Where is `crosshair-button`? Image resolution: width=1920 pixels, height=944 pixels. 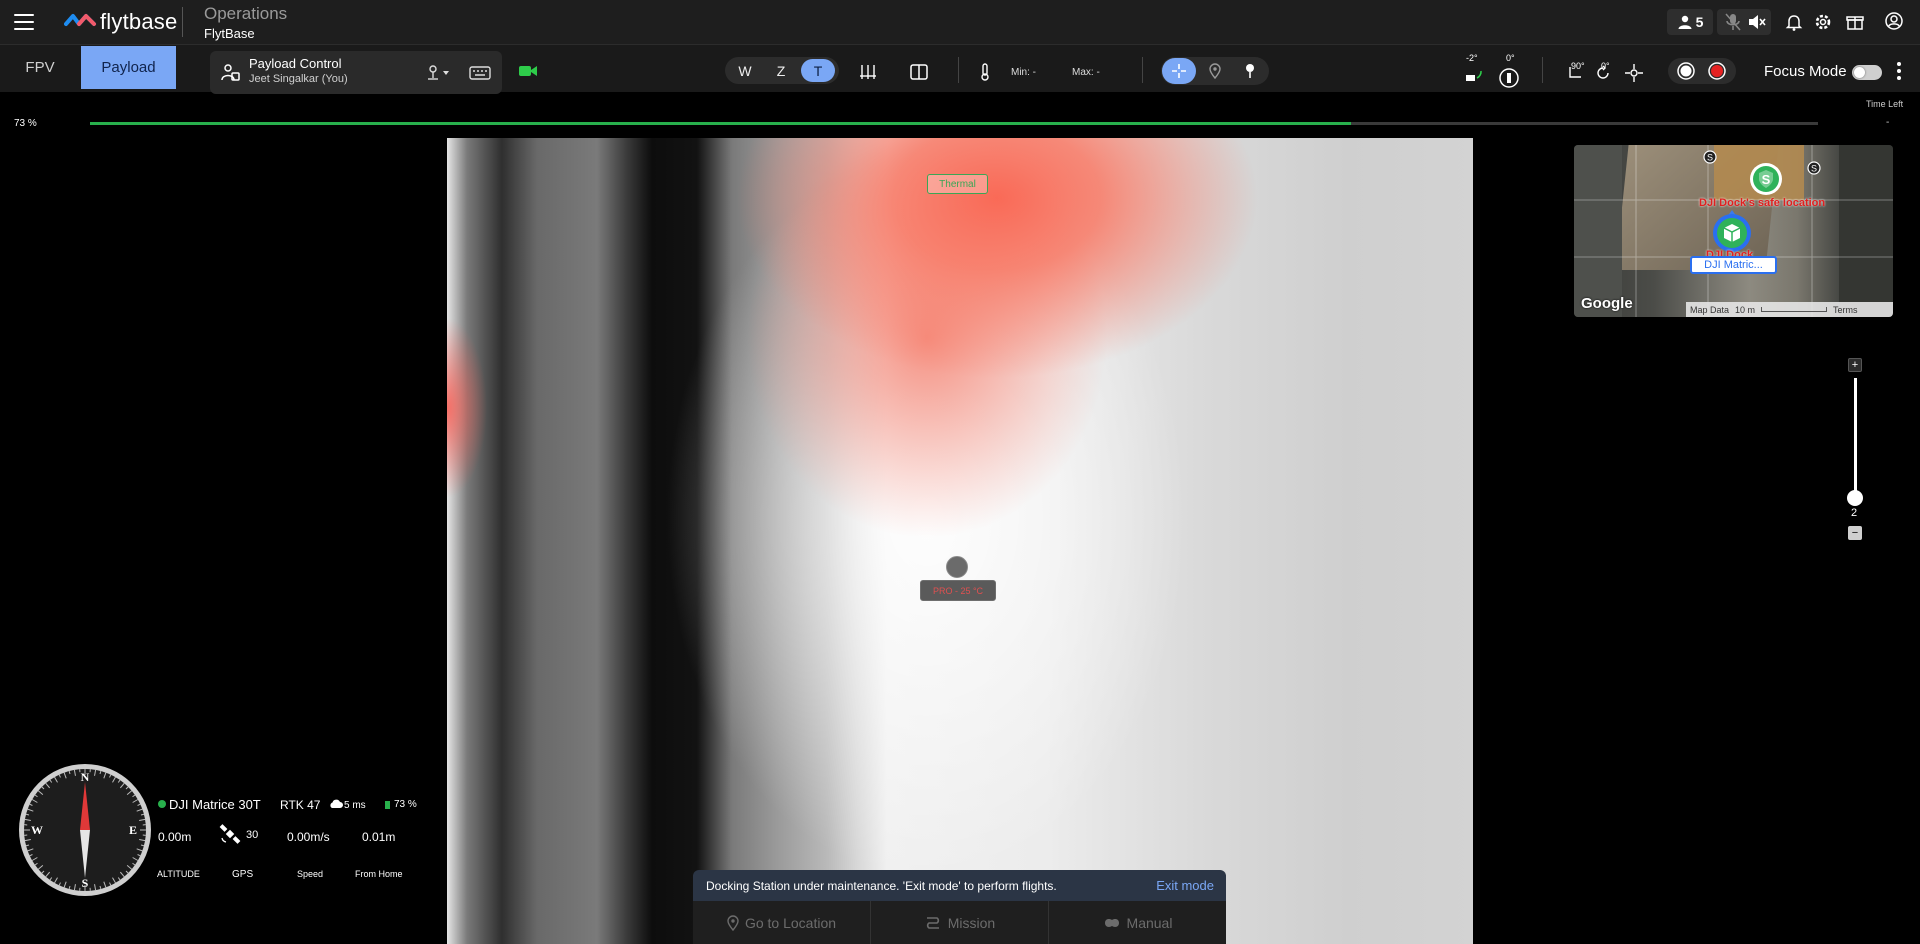 crosshair-button is located at coordinates (1179, 71).